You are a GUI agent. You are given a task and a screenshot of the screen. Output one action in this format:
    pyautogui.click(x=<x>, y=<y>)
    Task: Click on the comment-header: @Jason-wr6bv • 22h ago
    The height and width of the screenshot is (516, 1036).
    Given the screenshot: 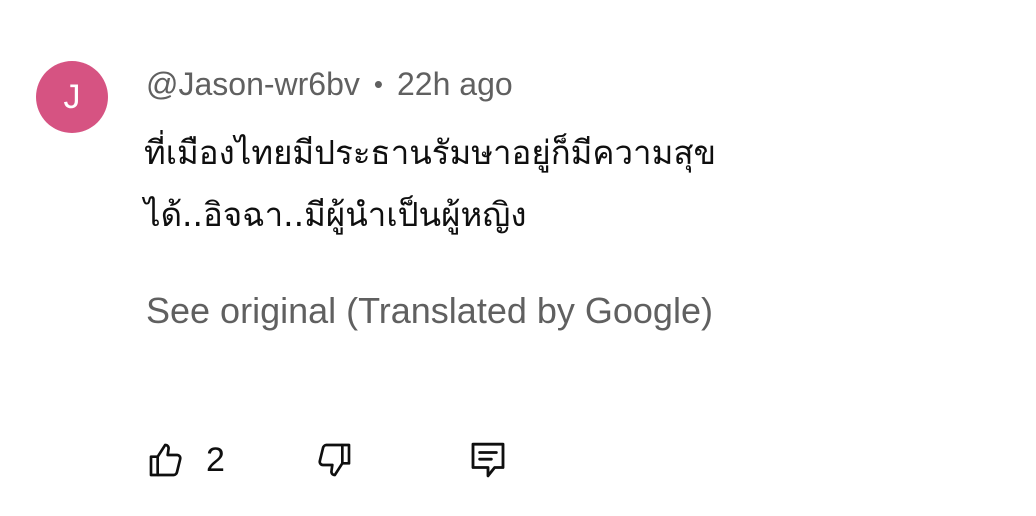 What is the action you would take?
    pyautogui.click(x=329, y=84)
    